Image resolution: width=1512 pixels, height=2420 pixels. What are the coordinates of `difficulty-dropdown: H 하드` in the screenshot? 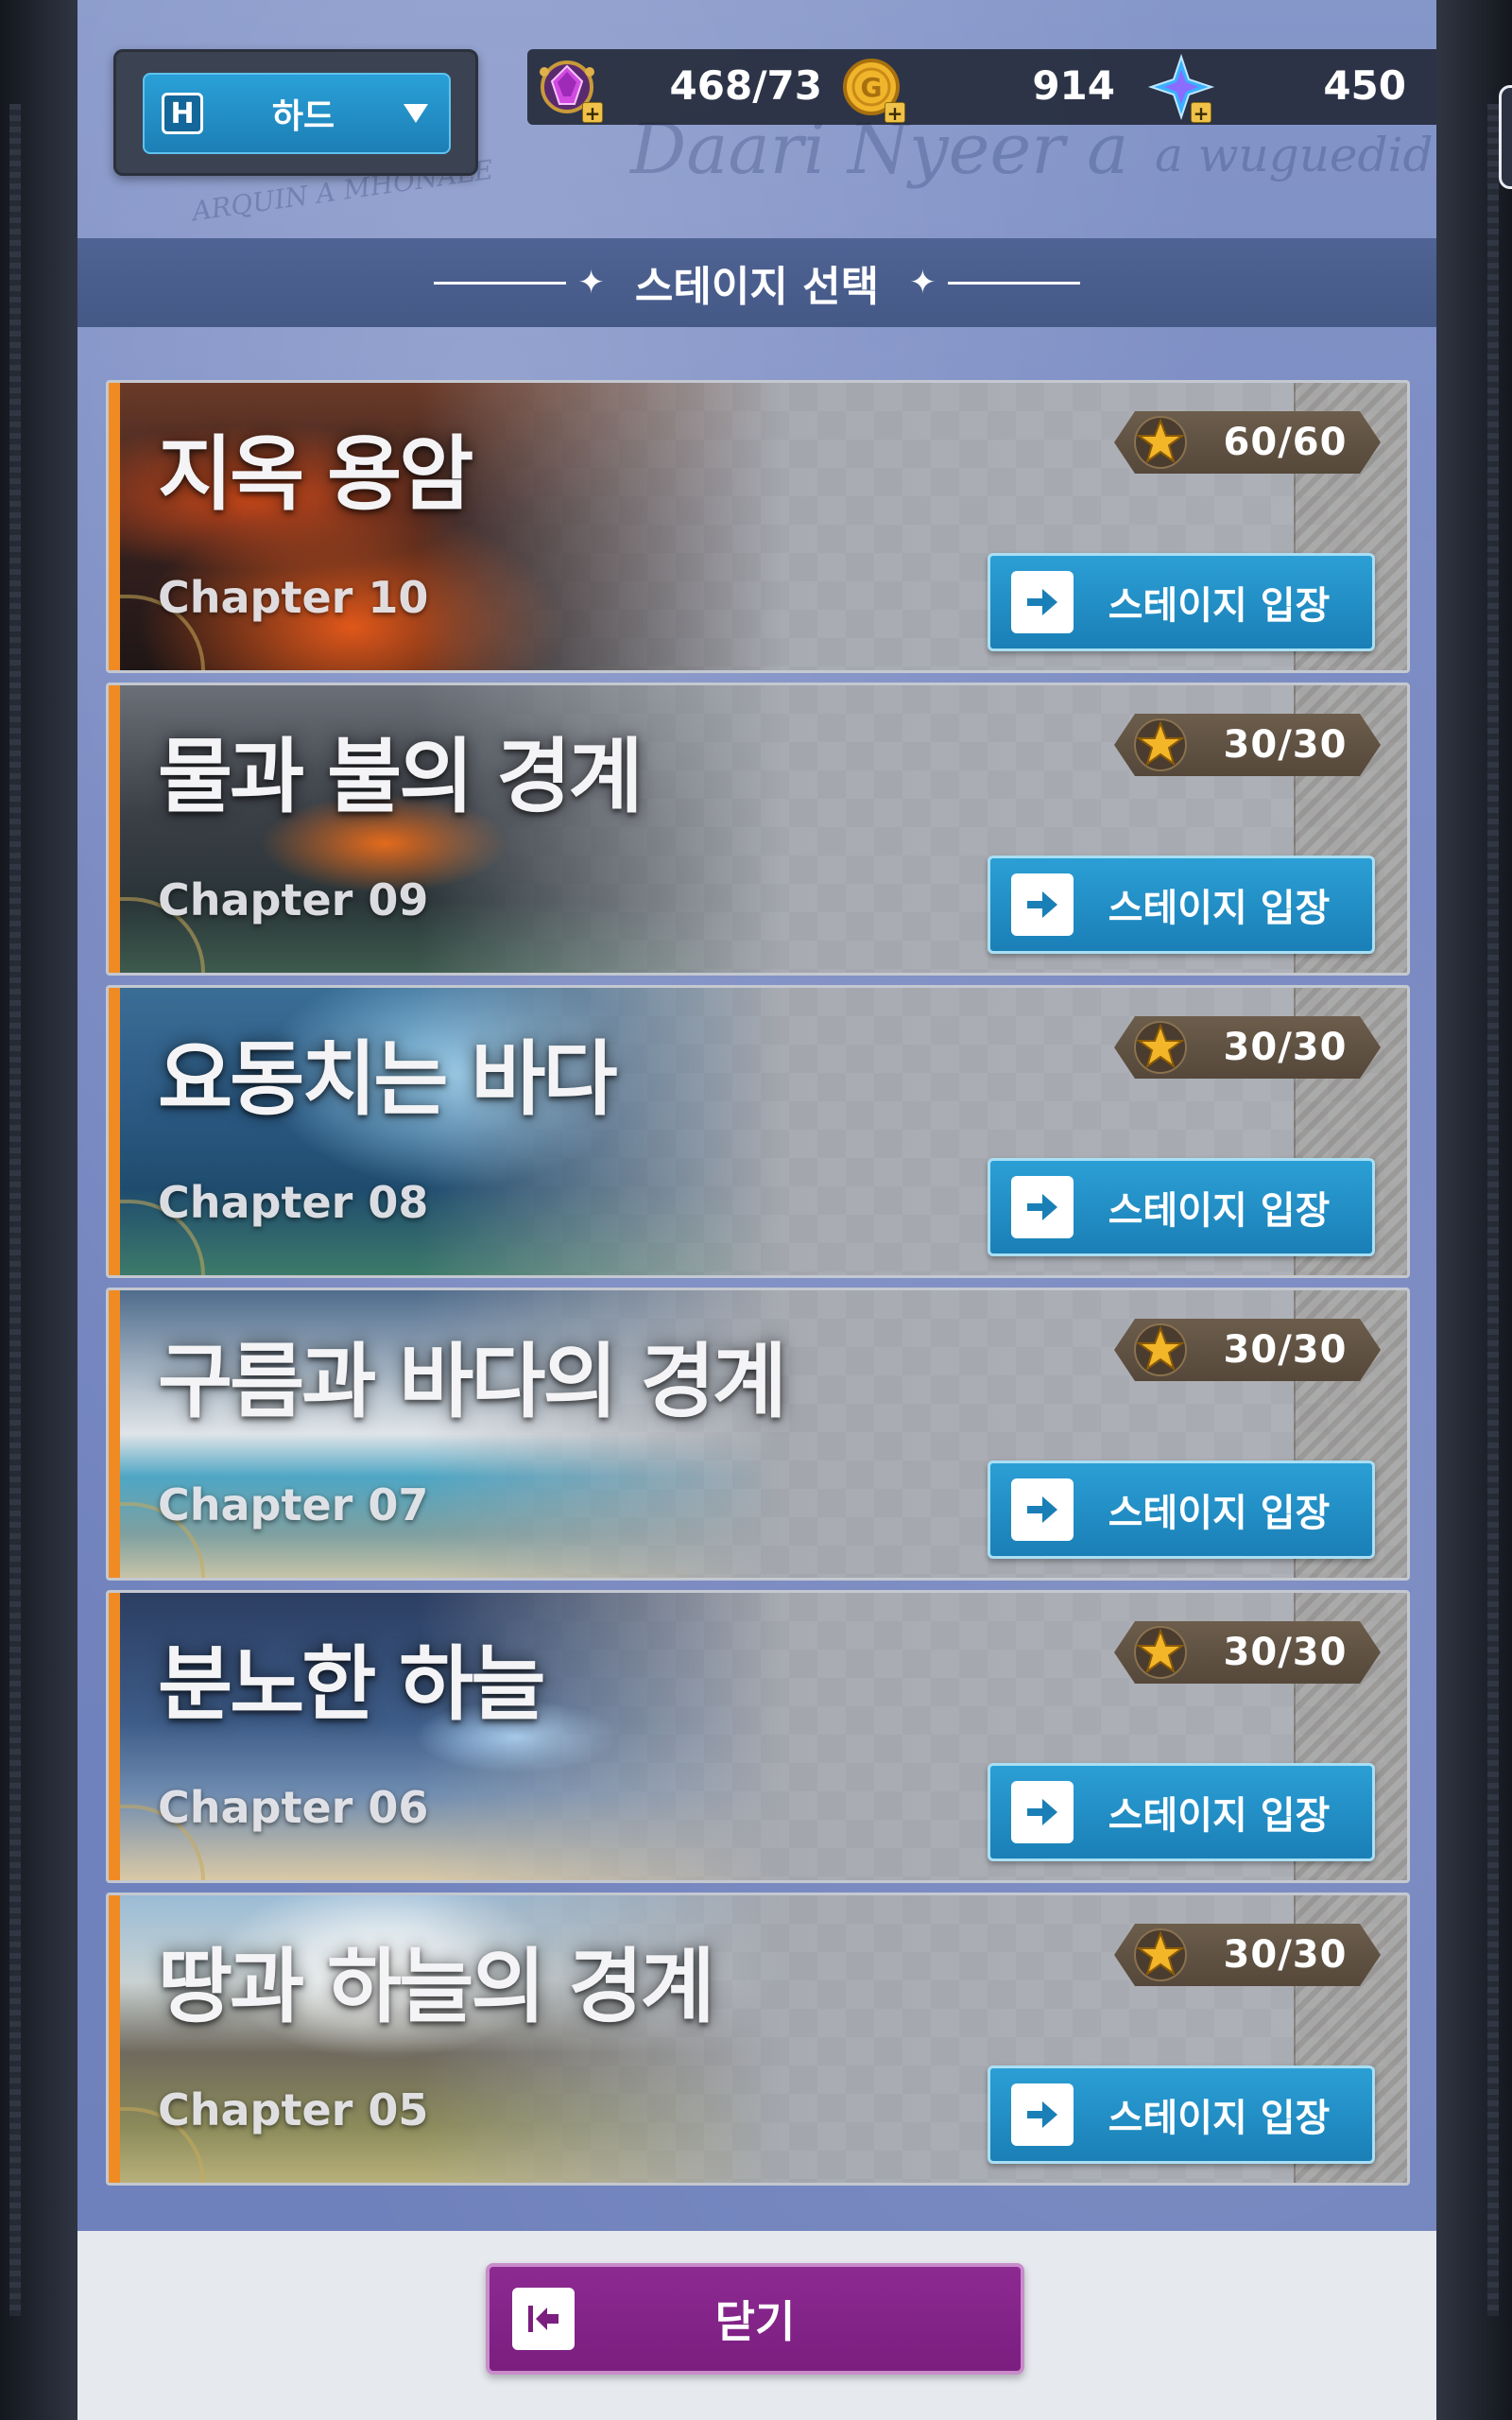 It's located at (297, 113).